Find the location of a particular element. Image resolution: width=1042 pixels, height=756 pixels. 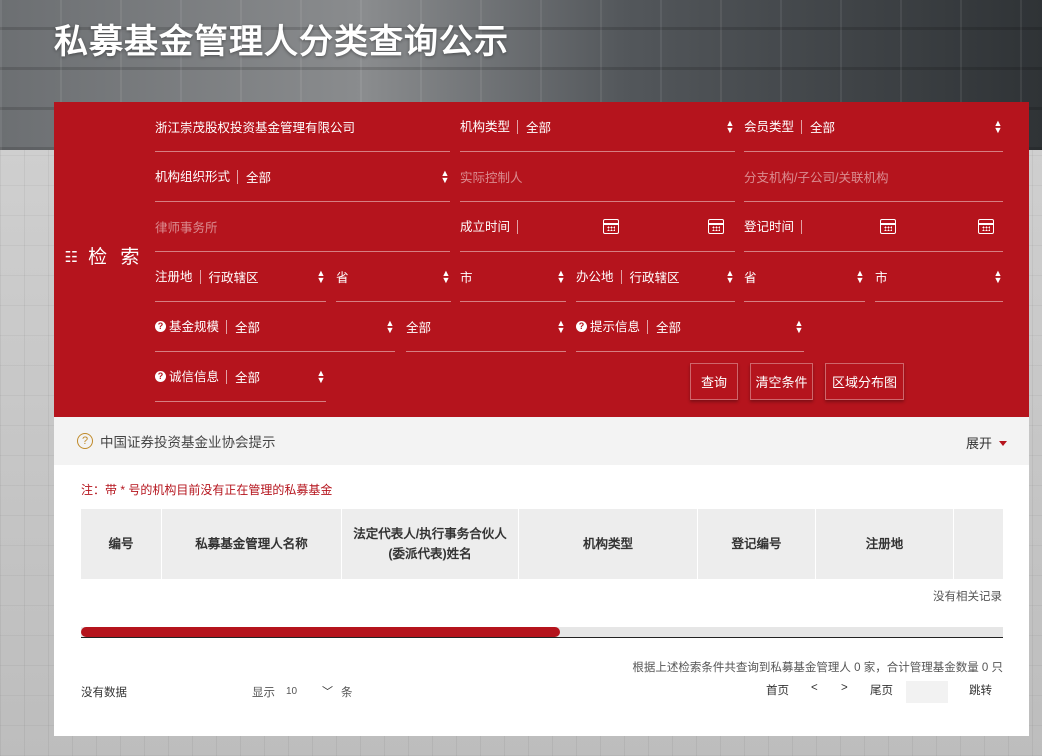

branch-input: 分支机构/子公司/关联机构 is located at coordinates (873, 177).